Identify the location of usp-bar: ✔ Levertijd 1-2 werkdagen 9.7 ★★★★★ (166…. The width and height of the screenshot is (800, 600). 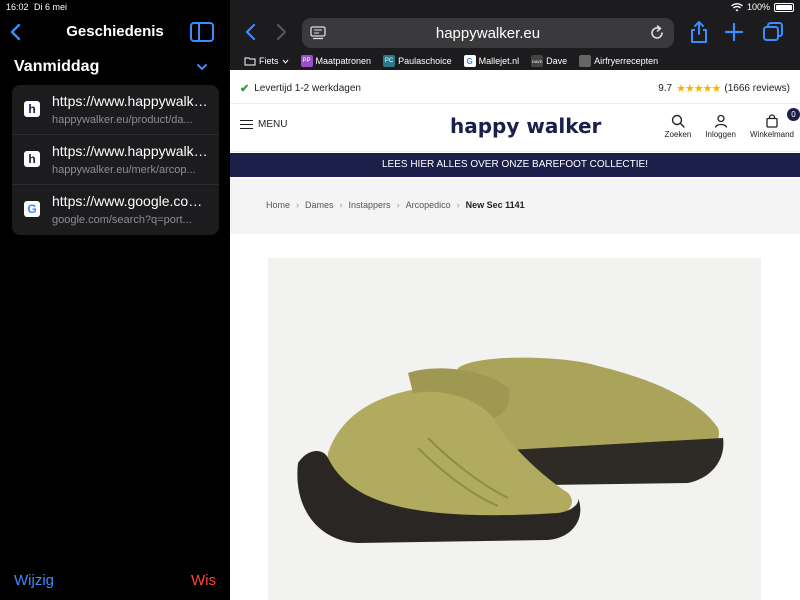
(515, 87).